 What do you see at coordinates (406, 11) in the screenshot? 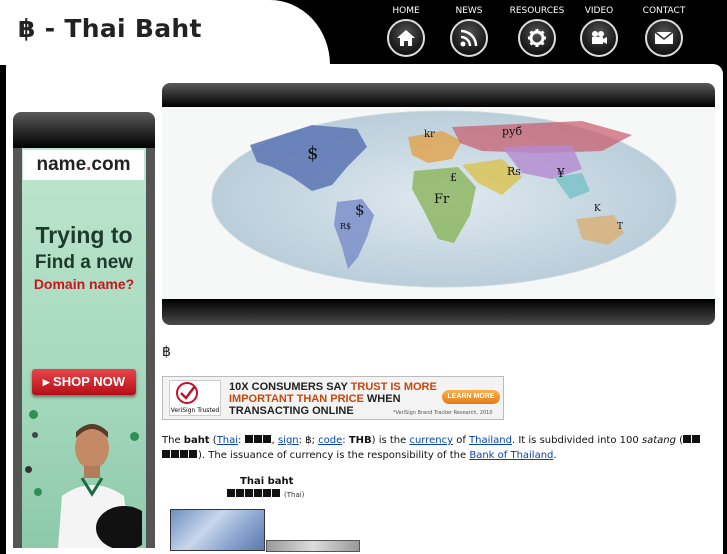
I see `nav-home-label: HOME` at bounding box center [406, 11].